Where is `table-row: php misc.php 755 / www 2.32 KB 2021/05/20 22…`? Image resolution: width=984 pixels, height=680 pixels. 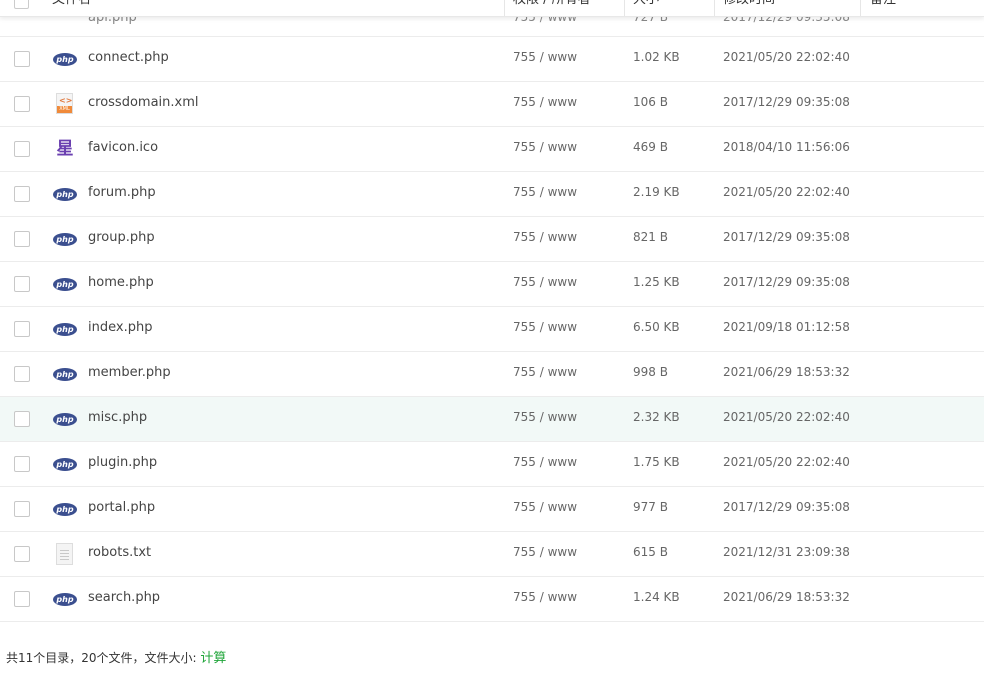
table-row: php misc.php 755 / www 2.32 KB 2021/05/20 22… is located at coordinates (492, 419).